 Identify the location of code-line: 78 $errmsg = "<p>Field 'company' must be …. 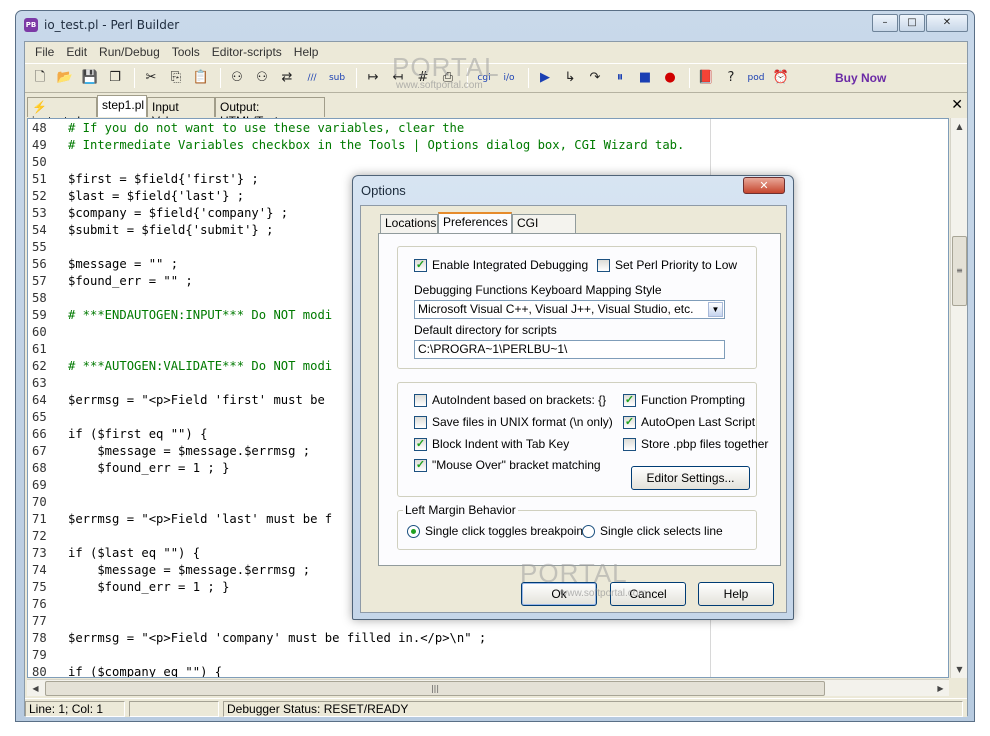
(257, 638).